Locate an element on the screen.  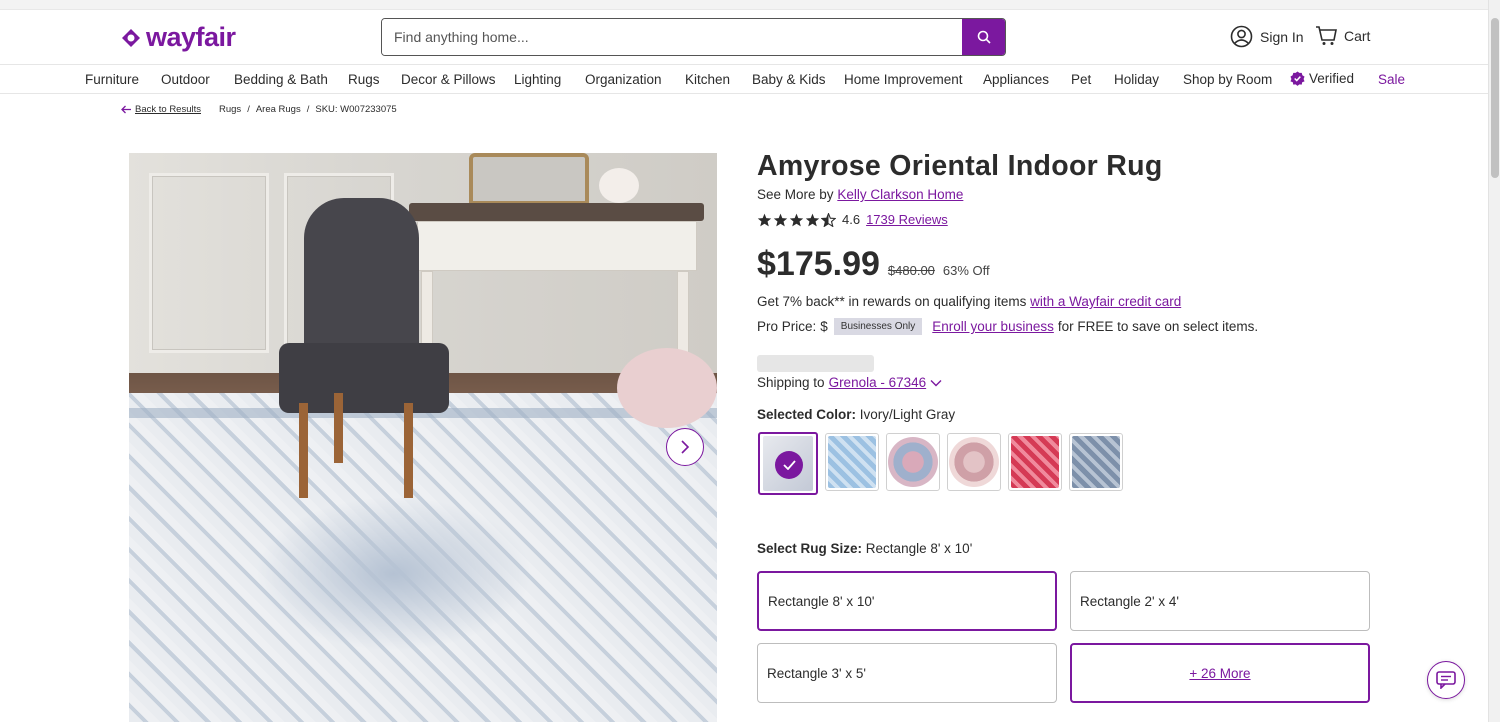
nav-bedding-bath: Bedding & Bath is located at coordinates (281, 79).